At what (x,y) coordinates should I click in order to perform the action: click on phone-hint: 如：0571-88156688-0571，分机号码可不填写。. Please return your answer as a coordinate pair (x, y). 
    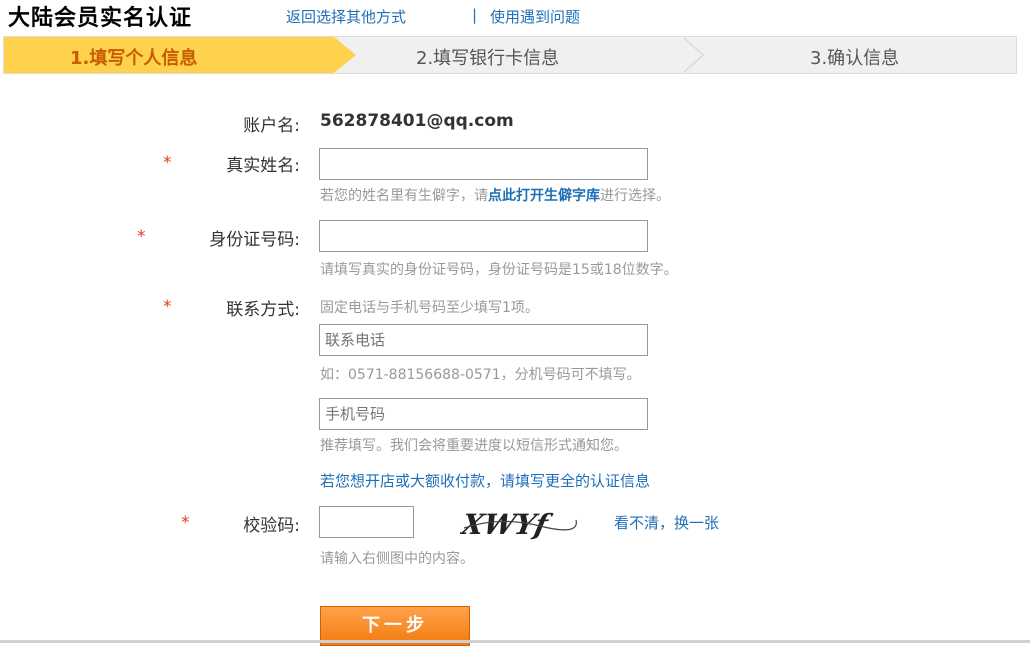
    Looking at the image, I should click on (480, 375).